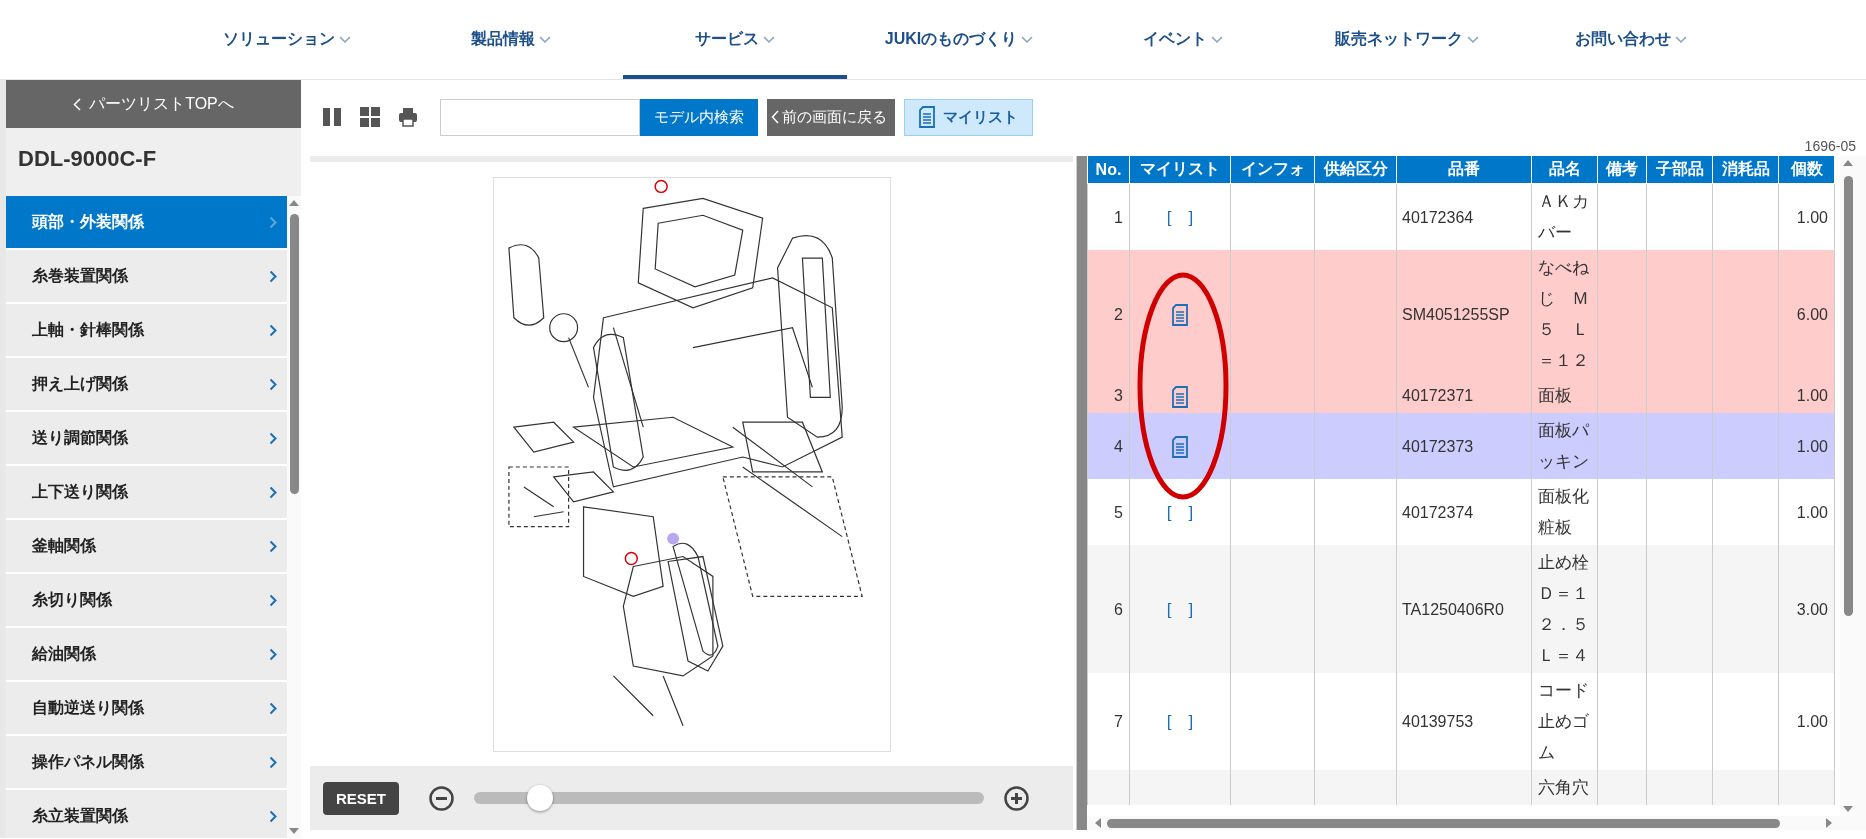 The height and width of the screenshot is (839, 1866). Describe the element at coordinates (540, 798) in the screenshot. I see `slider-thumb` at that location.